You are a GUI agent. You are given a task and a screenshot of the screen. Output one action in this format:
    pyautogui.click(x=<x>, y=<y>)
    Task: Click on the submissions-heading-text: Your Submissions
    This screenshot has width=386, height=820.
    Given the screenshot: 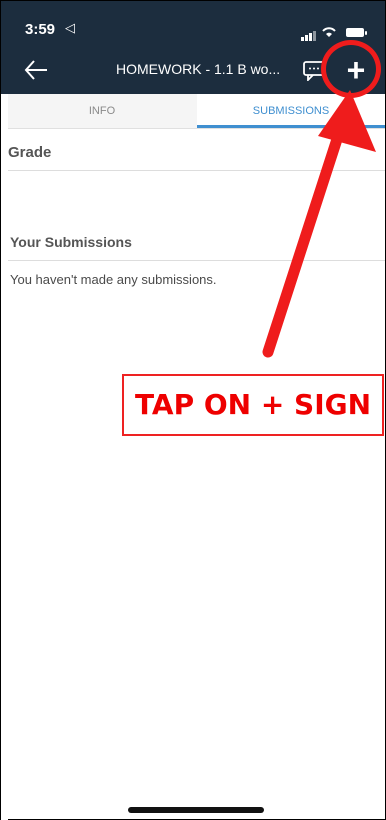 What is the action you would take?
    pyautogui.click(x=71, y=242)
    